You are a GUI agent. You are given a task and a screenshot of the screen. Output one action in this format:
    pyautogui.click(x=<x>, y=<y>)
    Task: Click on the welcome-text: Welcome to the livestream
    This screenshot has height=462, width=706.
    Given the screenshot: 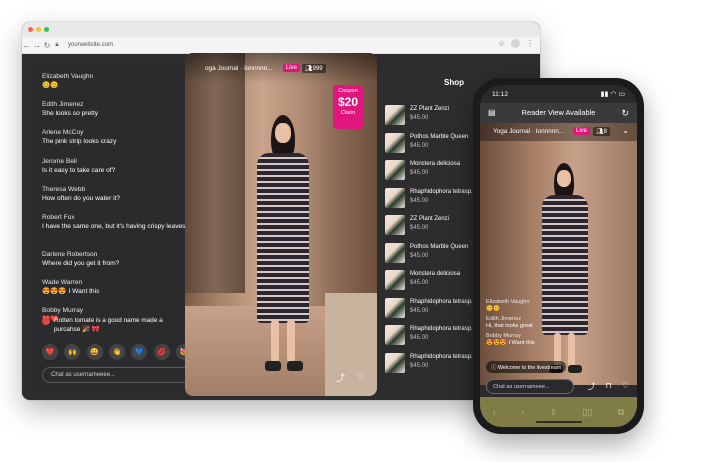 What is the action you would take?
    pyautogui.click(x=529, y=368)
    